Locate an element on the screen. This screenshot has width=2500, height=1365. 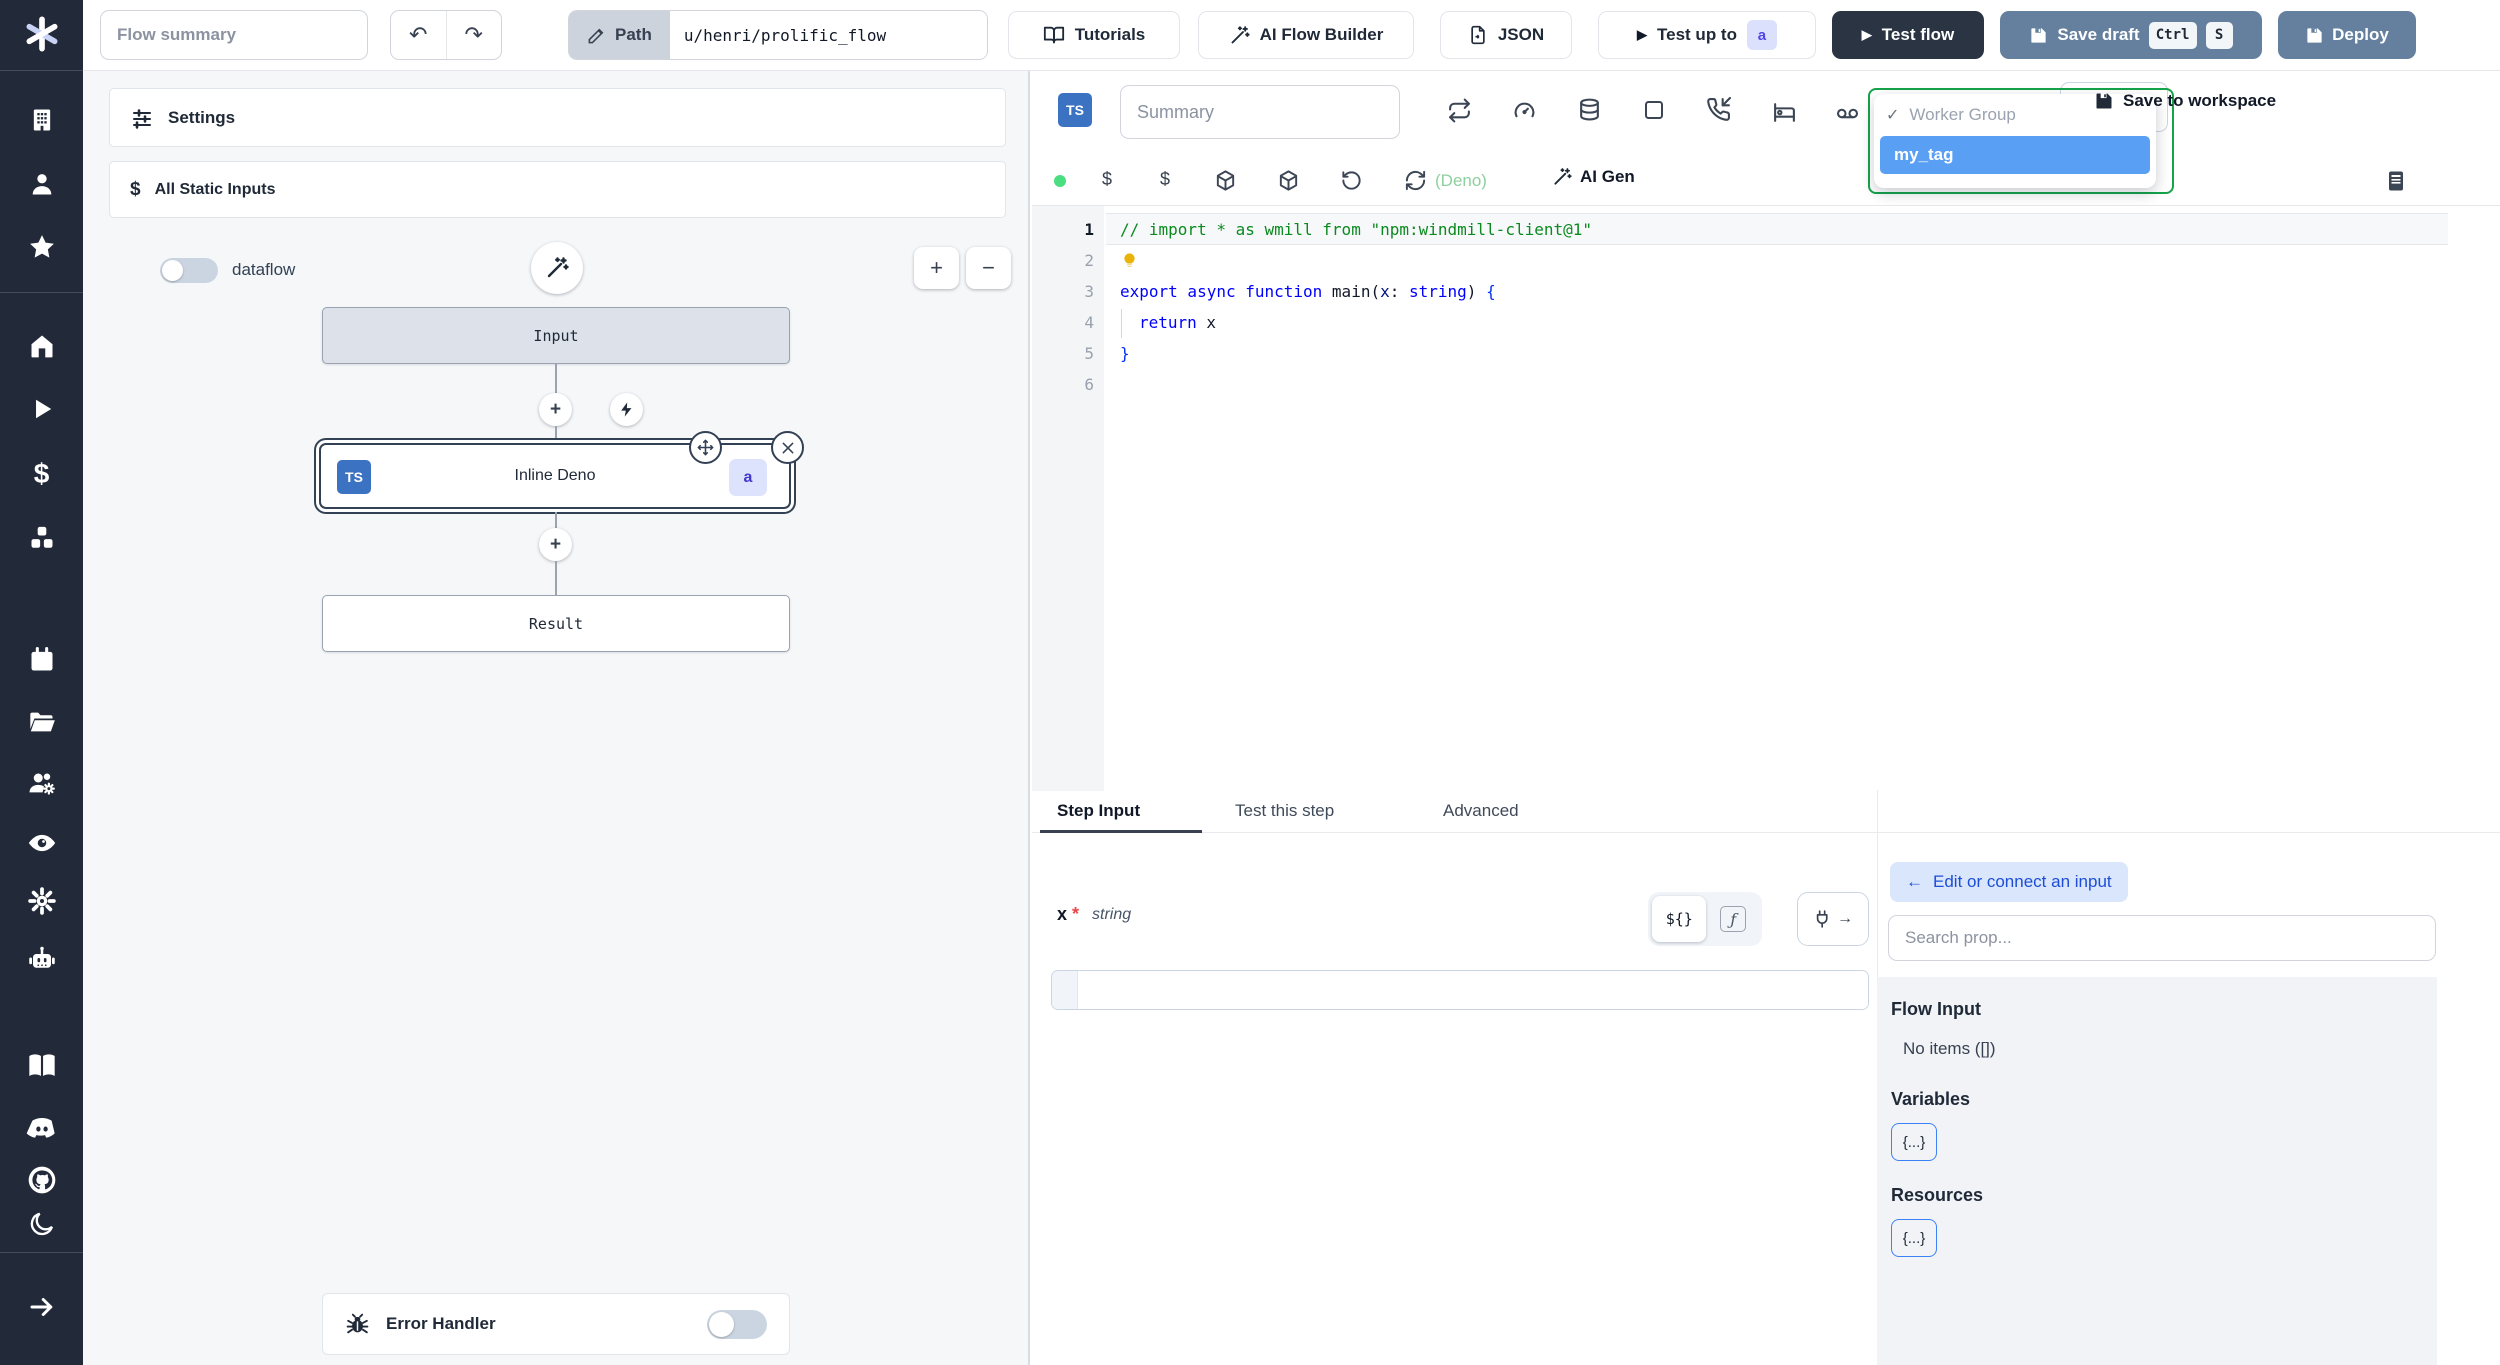
flow-node-input: Input is located at coordinates (556, 335).